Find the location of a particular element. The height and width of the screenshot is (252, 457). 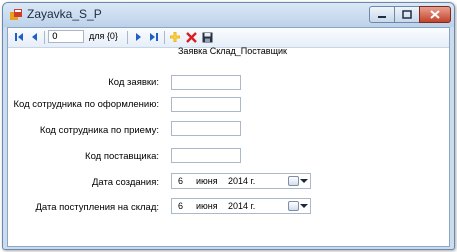

close-button is located at coordinates (435, 14).